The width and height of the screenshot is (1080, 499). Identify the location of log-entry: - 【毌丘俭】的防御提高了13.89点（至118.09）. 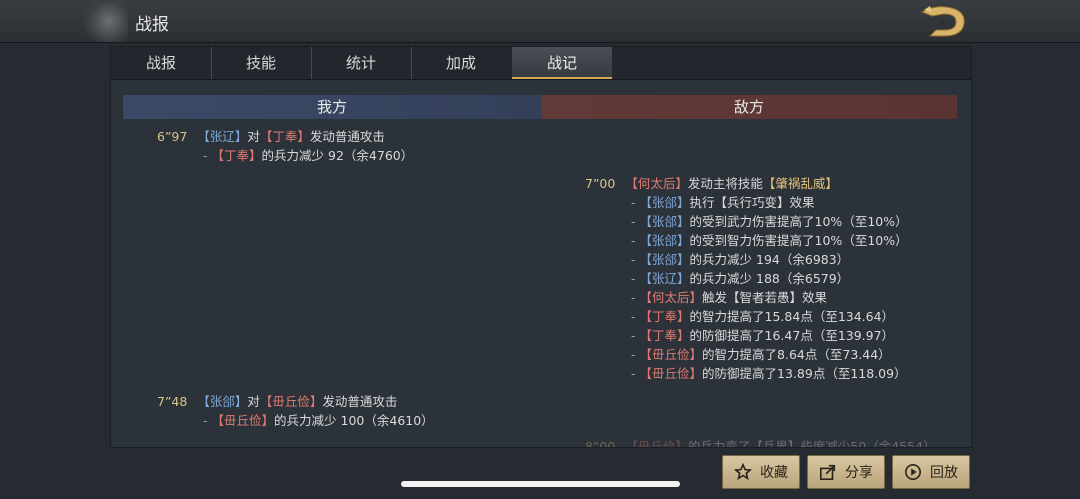
(769, 374).